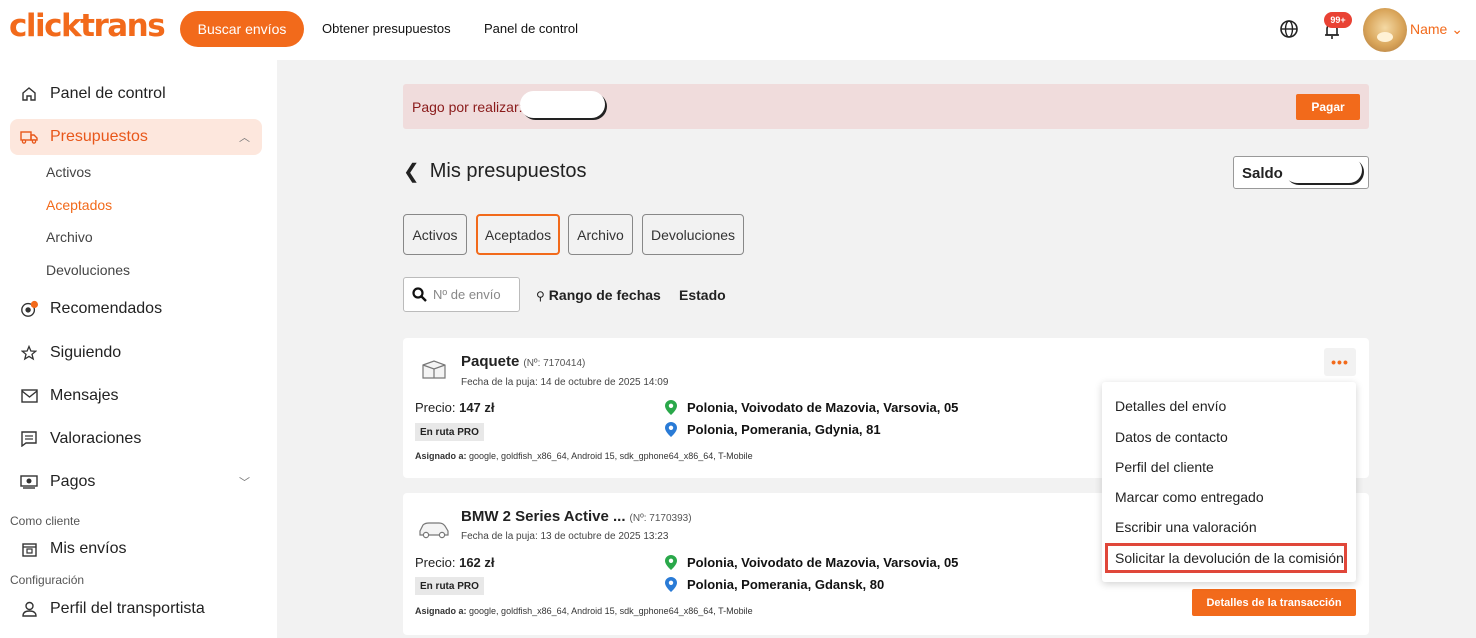  What do you see at coordinates (29, 396) in the screenshot?
I see `mail-icon` at bounding box center [29, 396].